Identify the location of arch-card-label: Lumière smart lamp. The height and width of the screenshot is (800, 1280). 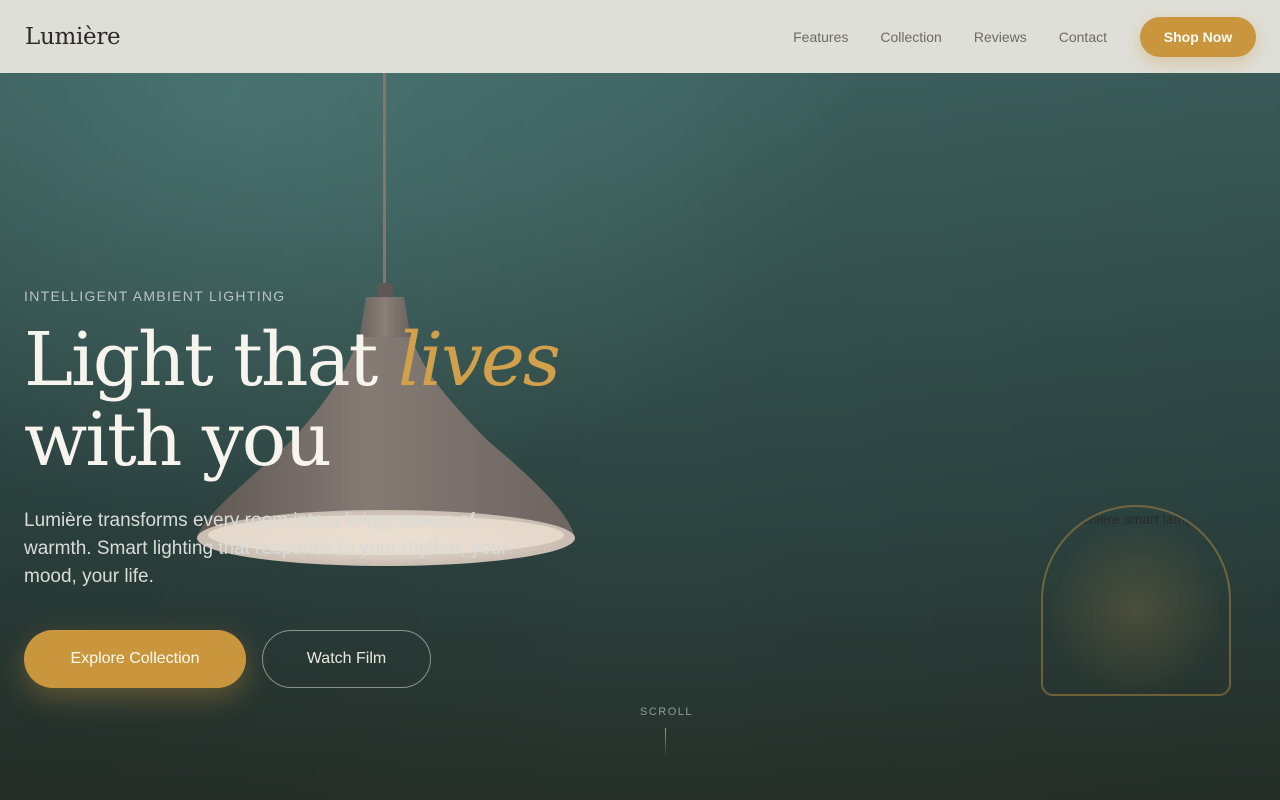
(1131, 519).